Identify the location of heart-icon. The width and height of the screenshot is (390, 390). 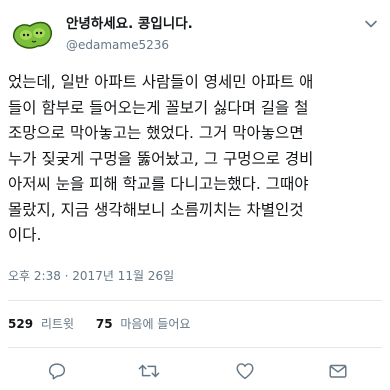
(245, 371).